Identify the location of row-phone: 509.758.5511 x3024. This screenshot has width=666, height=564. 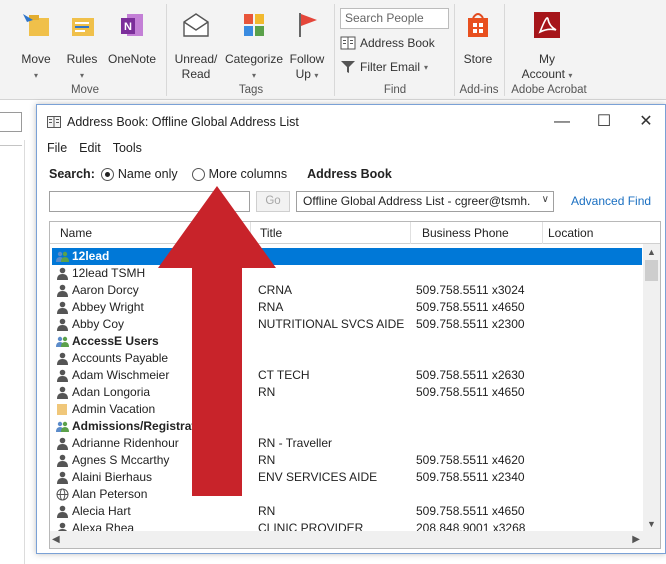
(470, 290).